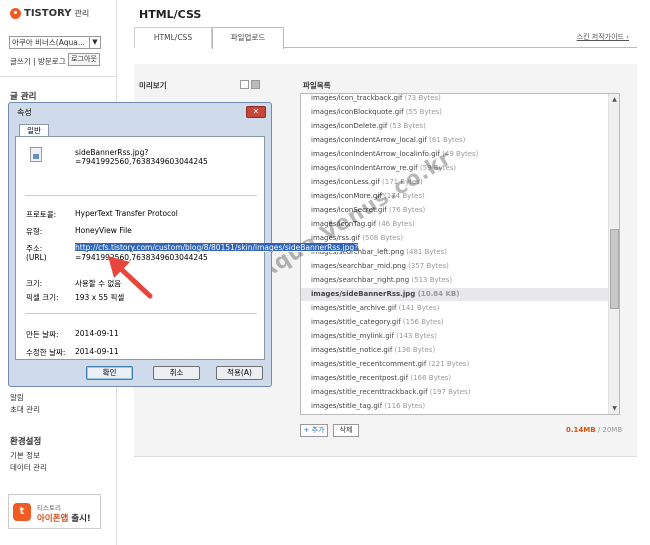 Image resolution: width=650 pixels, height=545 pixels. Describe the element at coordinates (450, 392) in the screenshot. I see `file-size: (197 Bytes)` at that location.